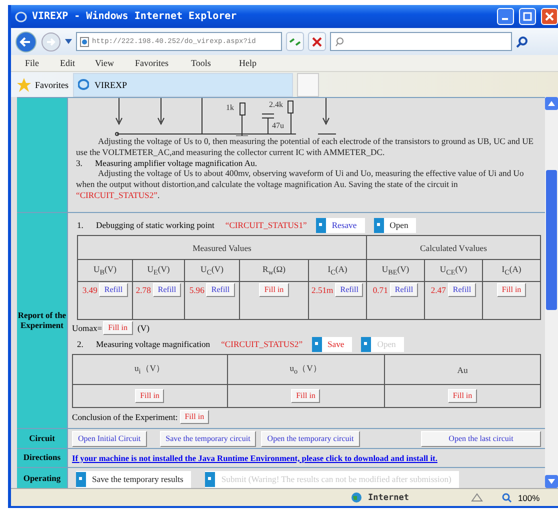 The image size is (558, 510). I want to click on circuit-button: Open the temporary circuit, so click(310, 438).